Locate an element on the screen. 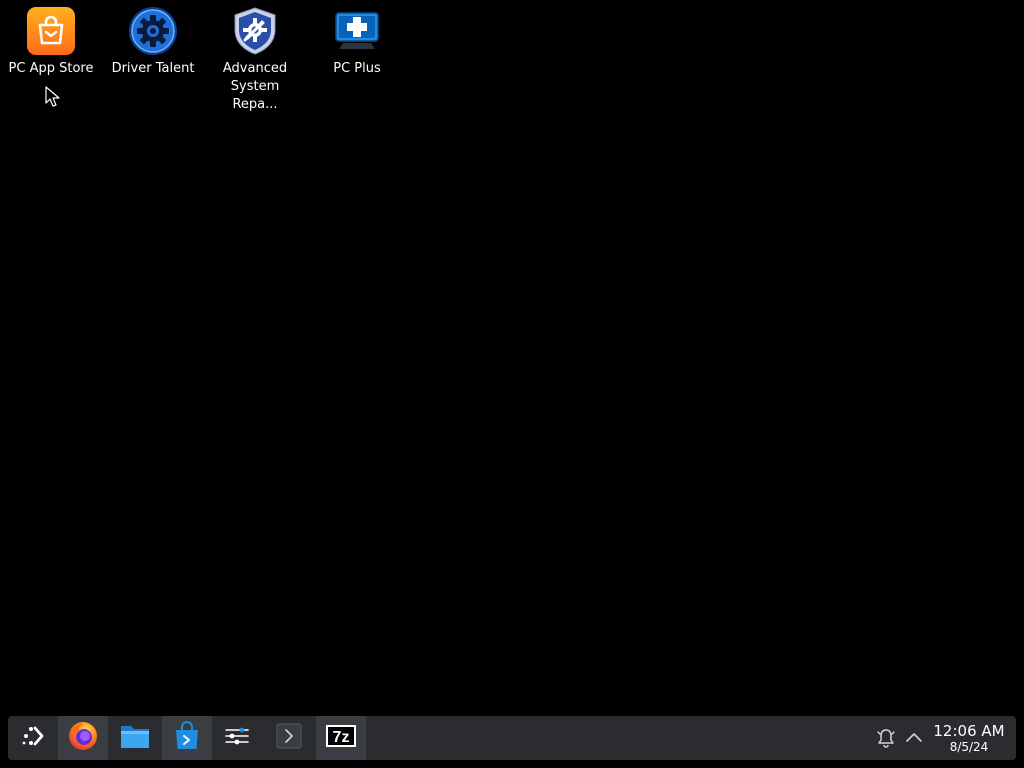 The image size is (1024, 768). desktop-icon-pc-plus: PC Plus is located at coordinates (357, 42).